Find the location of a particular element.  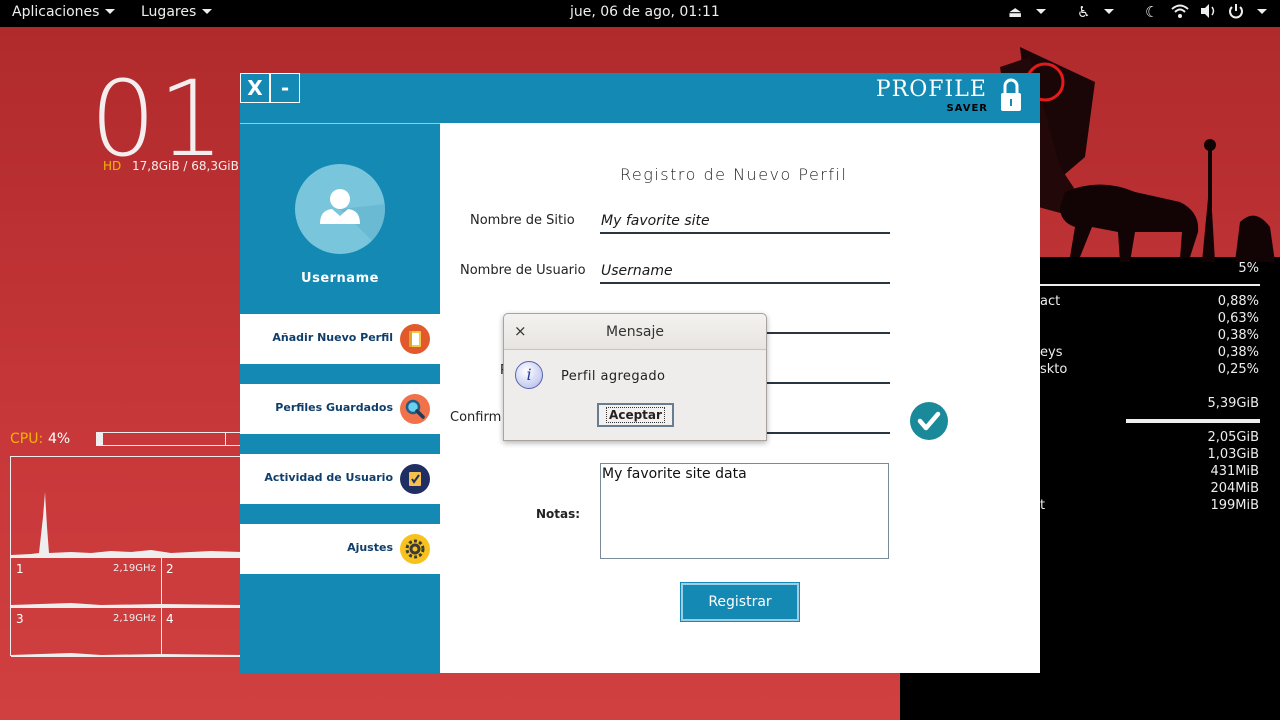

datetime-label: jue, 06 de ago, 01:11 is located at coordinates (645, 12).